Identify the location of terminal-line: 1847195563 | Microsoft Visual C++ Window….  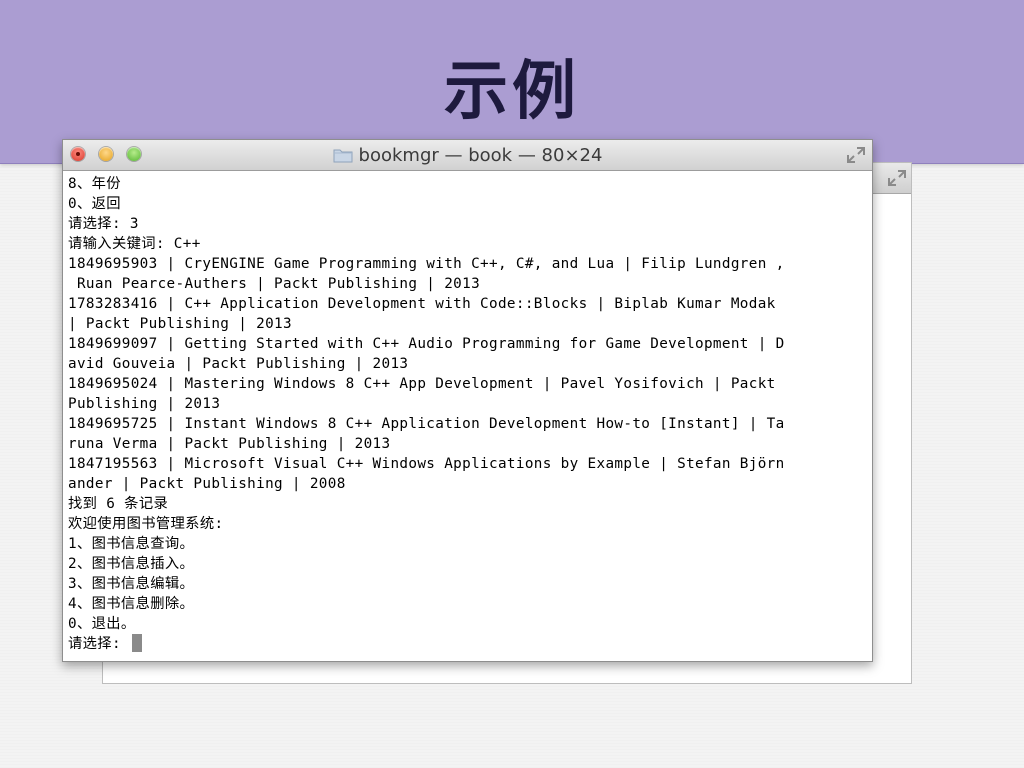
(426, 464).